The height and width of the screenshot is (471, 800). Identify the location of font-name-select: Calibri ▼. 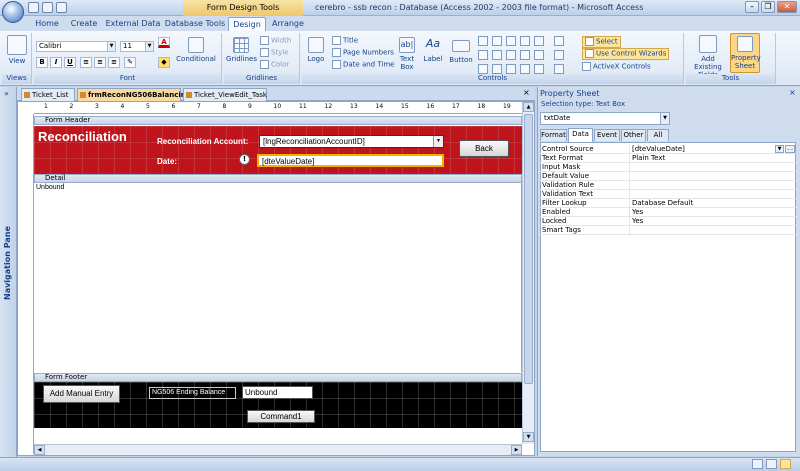
(76, 46).